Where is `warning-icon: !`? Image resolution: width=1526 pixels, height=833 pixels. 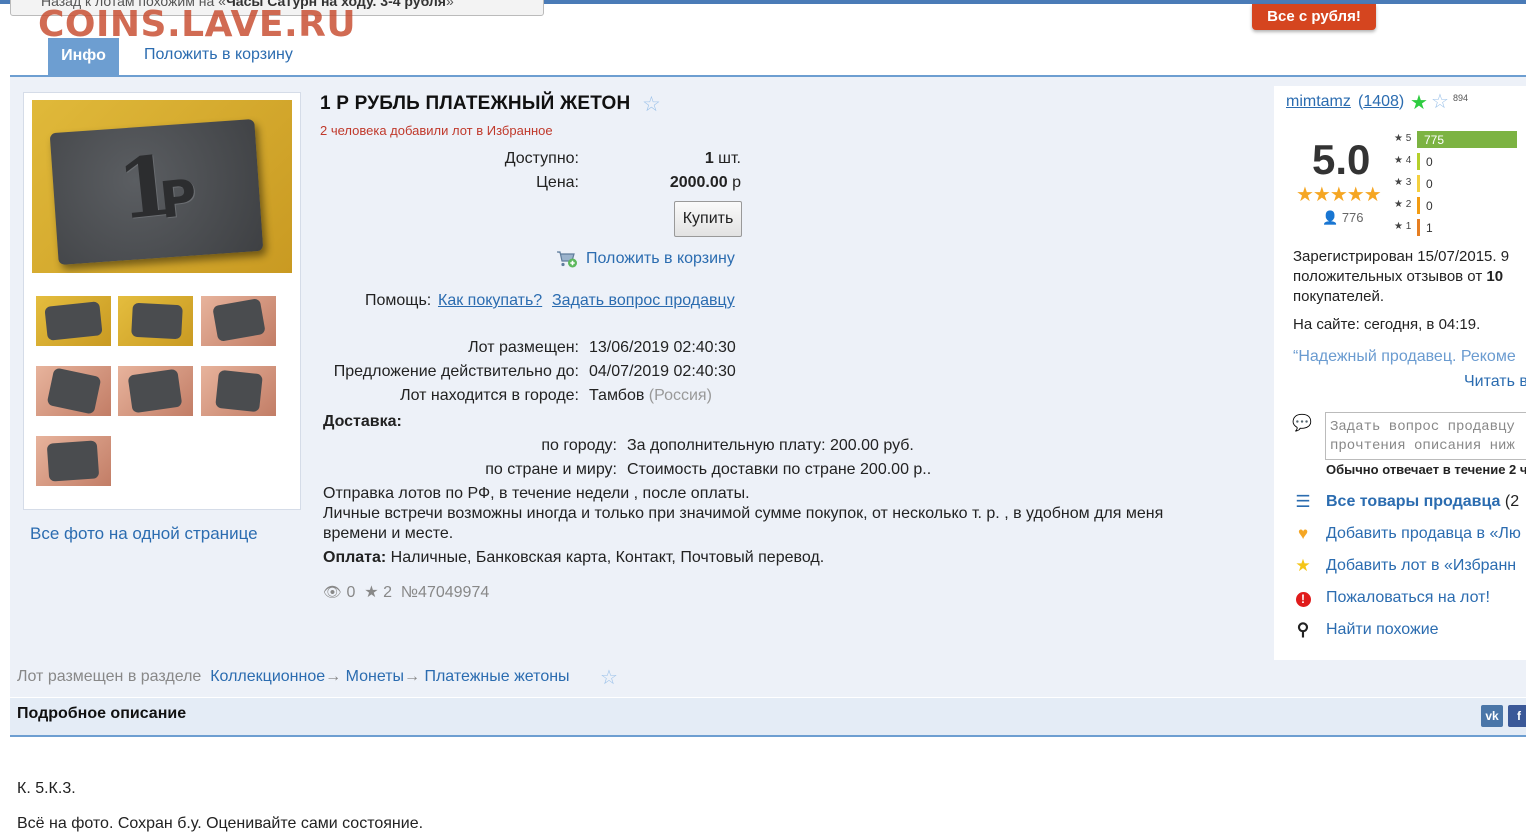
warning-icon: ! is located at coordinates (1303, 598).